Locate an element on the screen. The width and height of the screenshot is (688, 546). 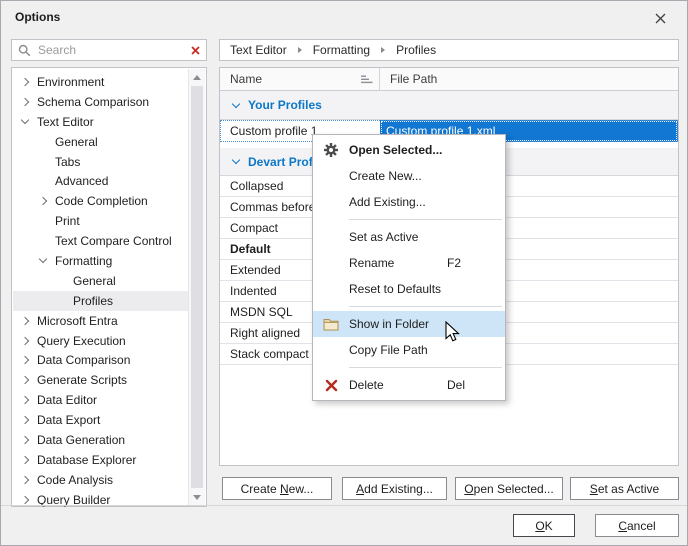
scrollbar-thumb is located at coordinates (197, 287).